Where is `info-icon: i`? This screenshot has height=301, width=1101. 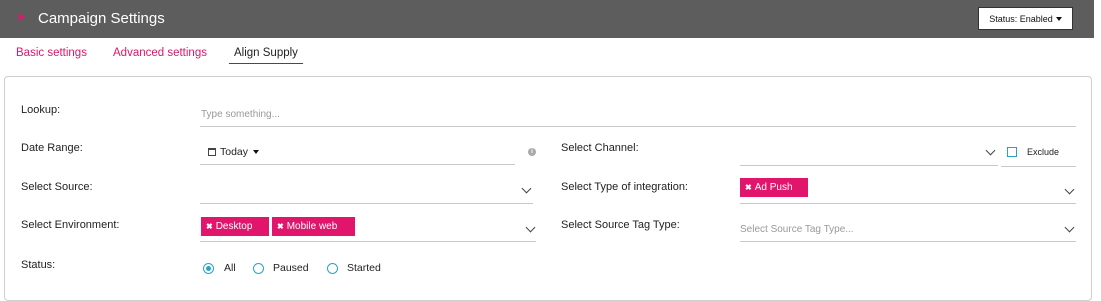 info-icon: i is located at coordinates (532, 152).